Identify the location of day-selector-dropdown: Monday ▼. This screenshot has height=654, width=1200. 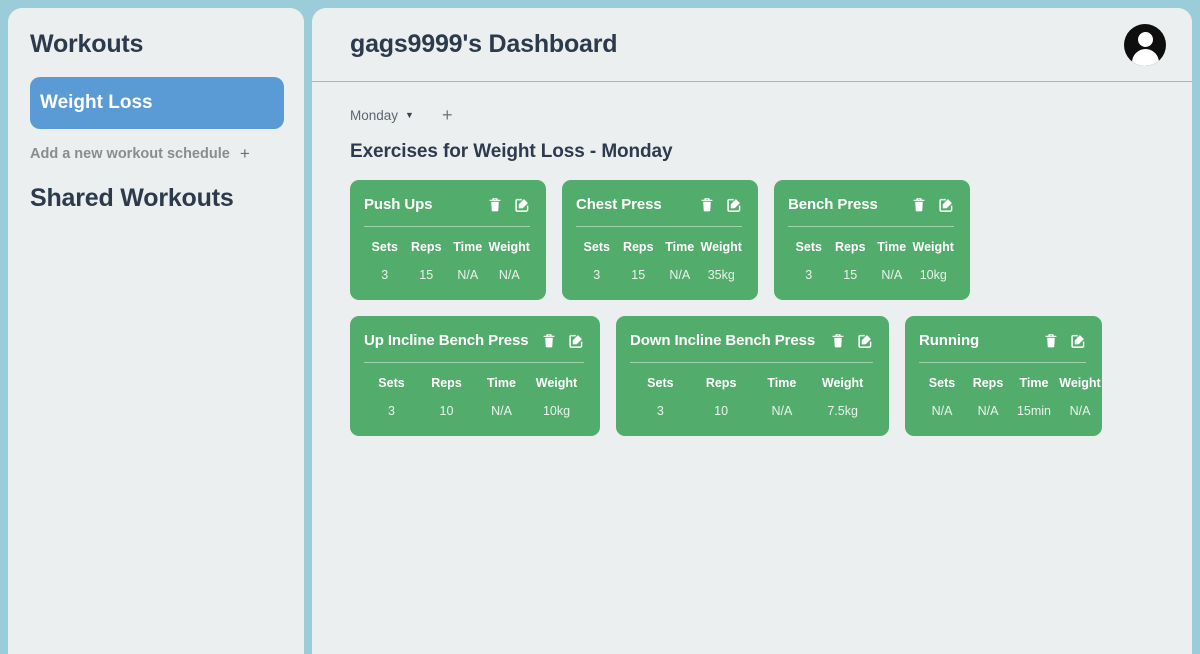
(382, 115).